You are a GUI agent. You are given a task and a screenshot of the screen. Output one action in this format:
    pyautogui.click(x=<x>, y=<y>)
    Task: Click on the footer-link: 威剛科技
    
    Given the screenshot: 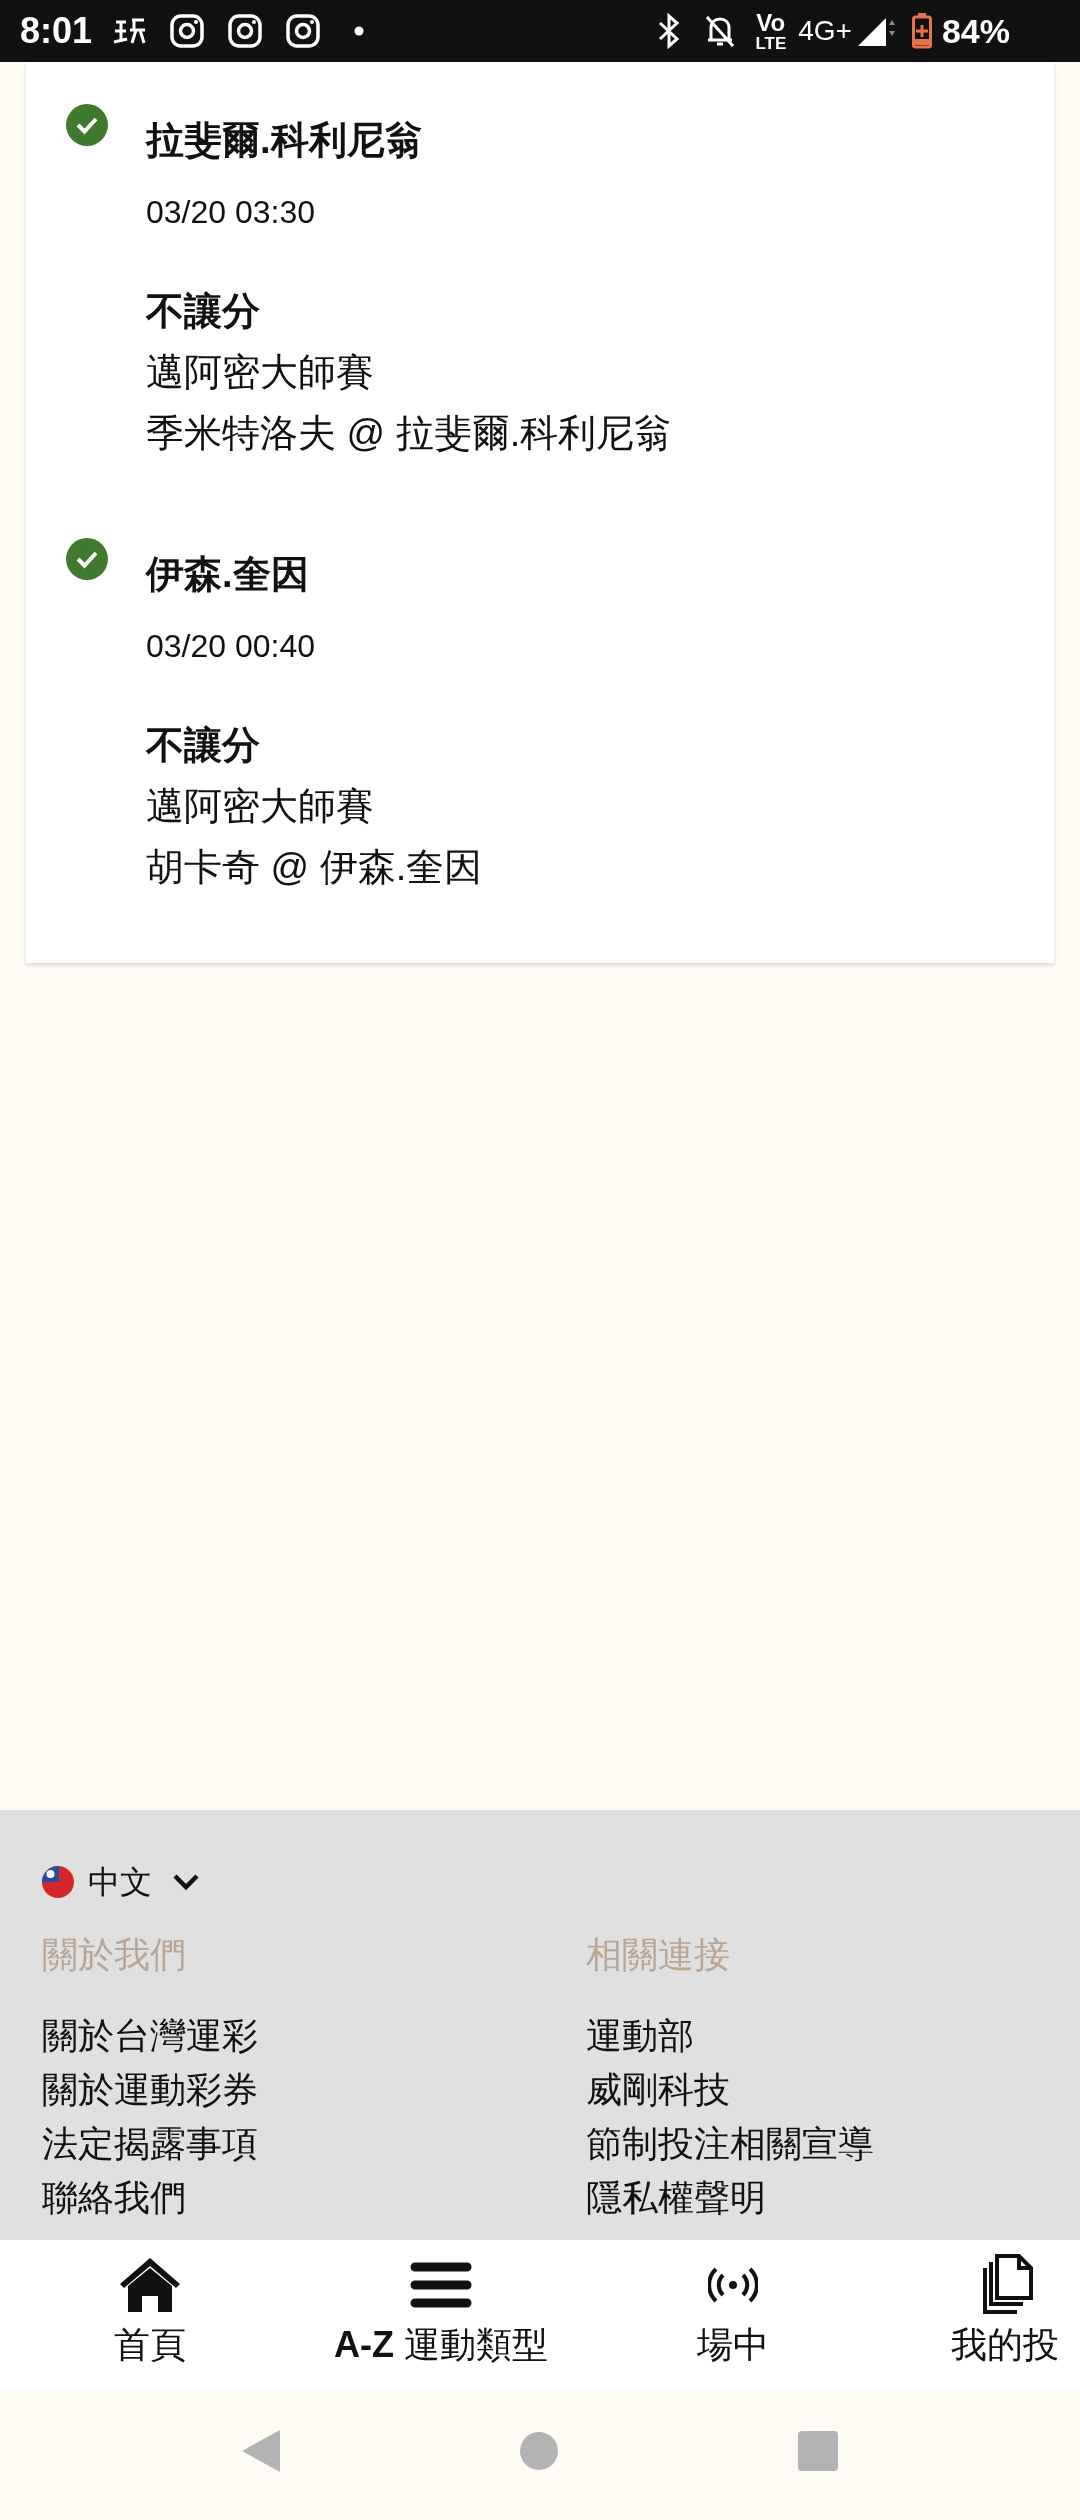 What is the action you would take?
    pyautogui.click(x=658, y=2090)
    